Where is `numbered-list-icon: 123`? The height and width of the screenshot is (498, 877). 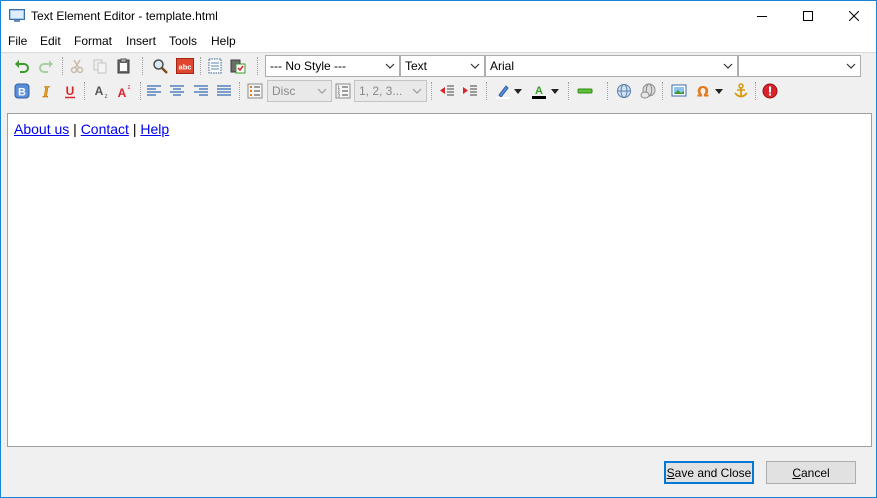 numbered-list-icon: 123 is located at coordinates (343, 91).